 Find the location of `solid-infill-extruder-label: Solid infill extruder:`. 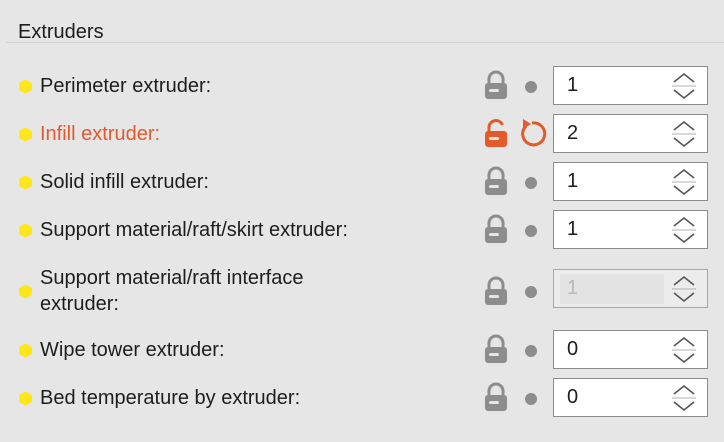

solid-infill-extruder-label: Solid infill extruder: is located at coordinates (124, 182).